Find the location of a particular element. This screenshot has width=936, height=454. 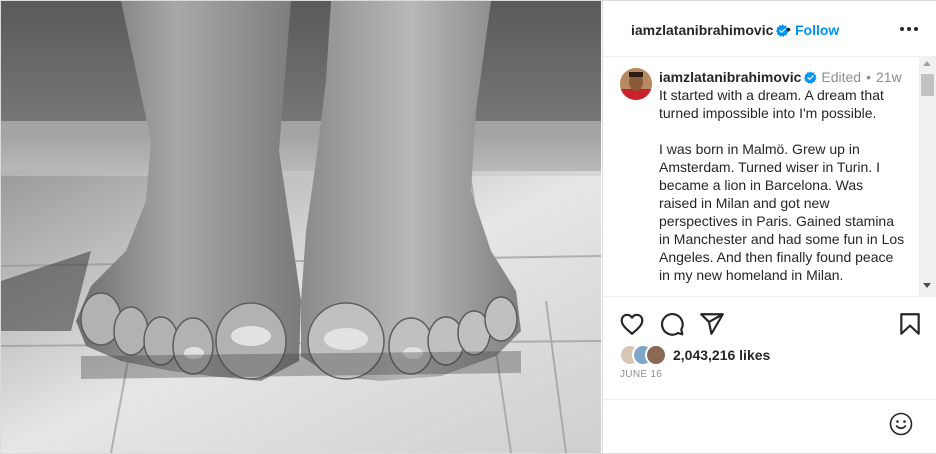

avatar is located at coordinates (636, 84).